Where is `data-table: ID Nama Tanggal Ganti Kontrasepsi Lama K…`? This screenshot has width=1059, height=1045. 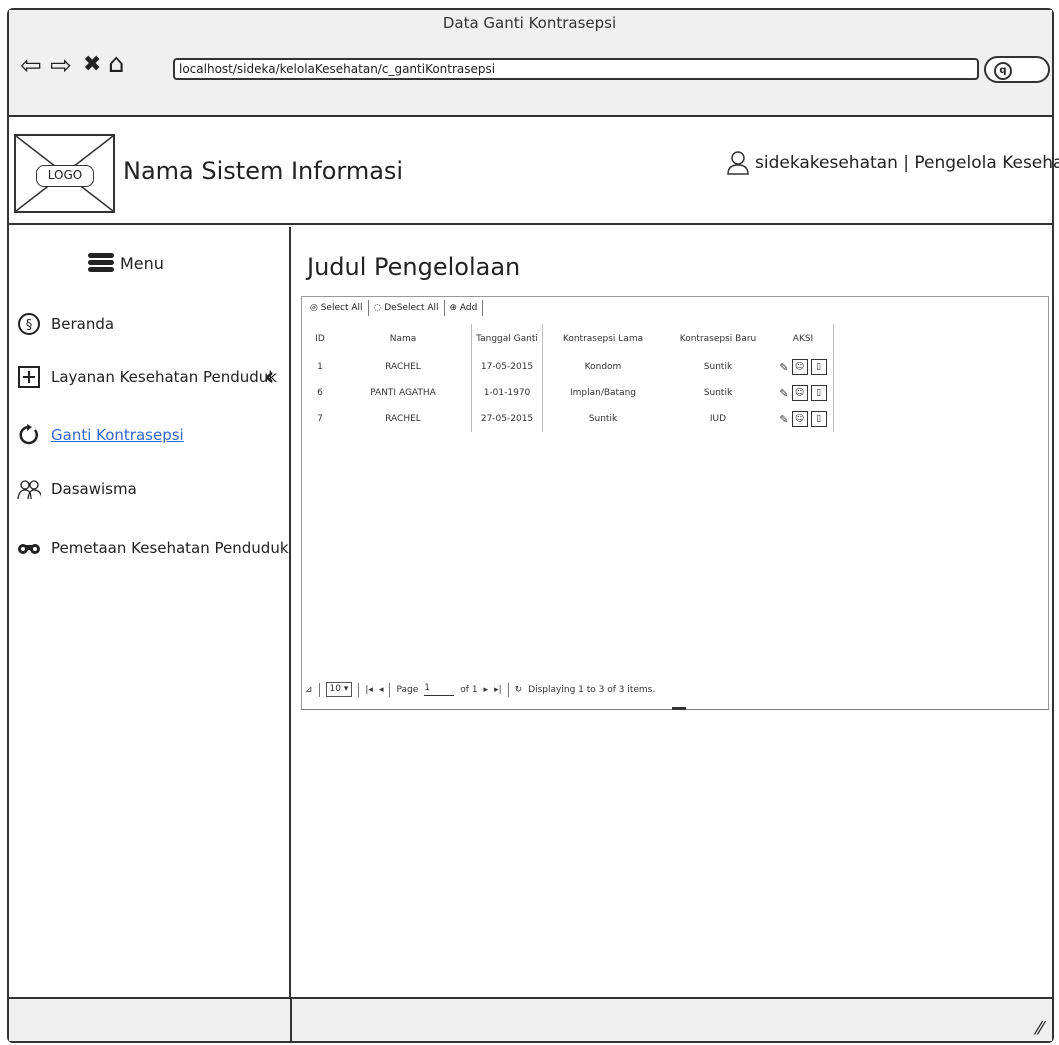 data-table: ID Nama Tanggal Ganti Kontrasepsi Lama K… is located at coordinates (569, 378).